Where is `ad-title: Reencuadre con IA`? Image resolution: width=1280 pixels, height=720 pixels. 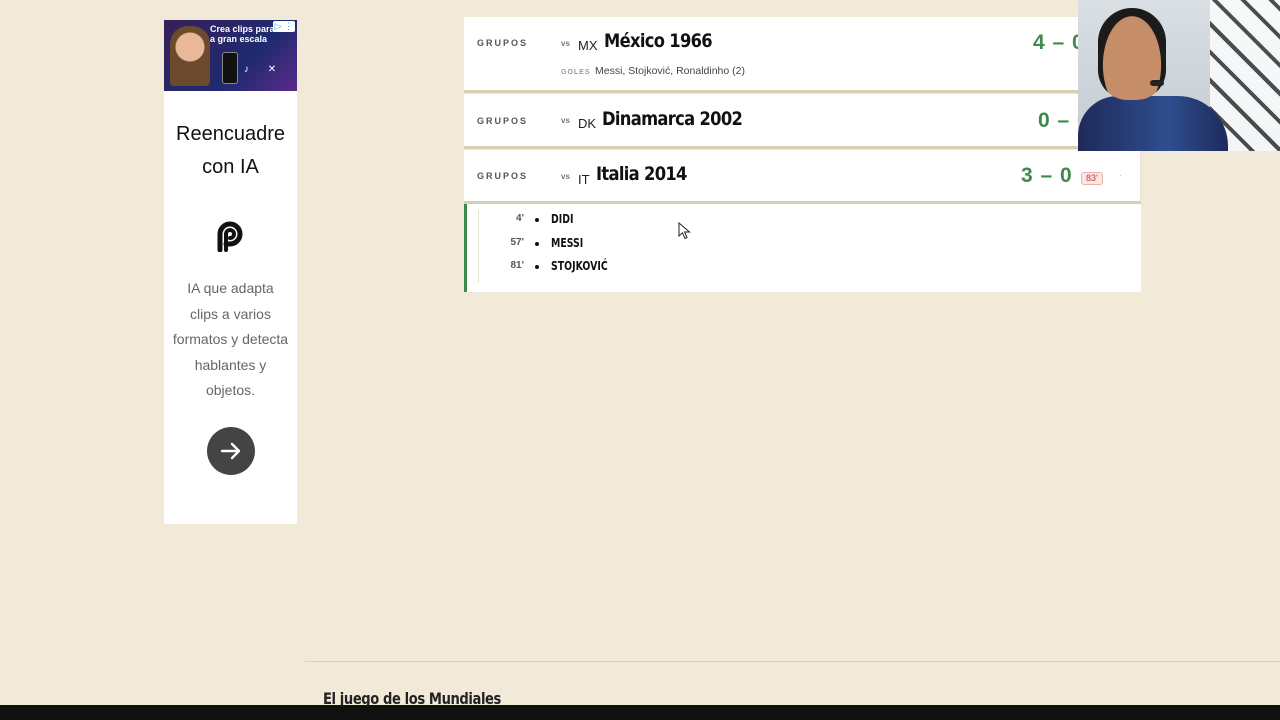
ad-title: Reencuadre con IA is located at coordinates (230, 150).